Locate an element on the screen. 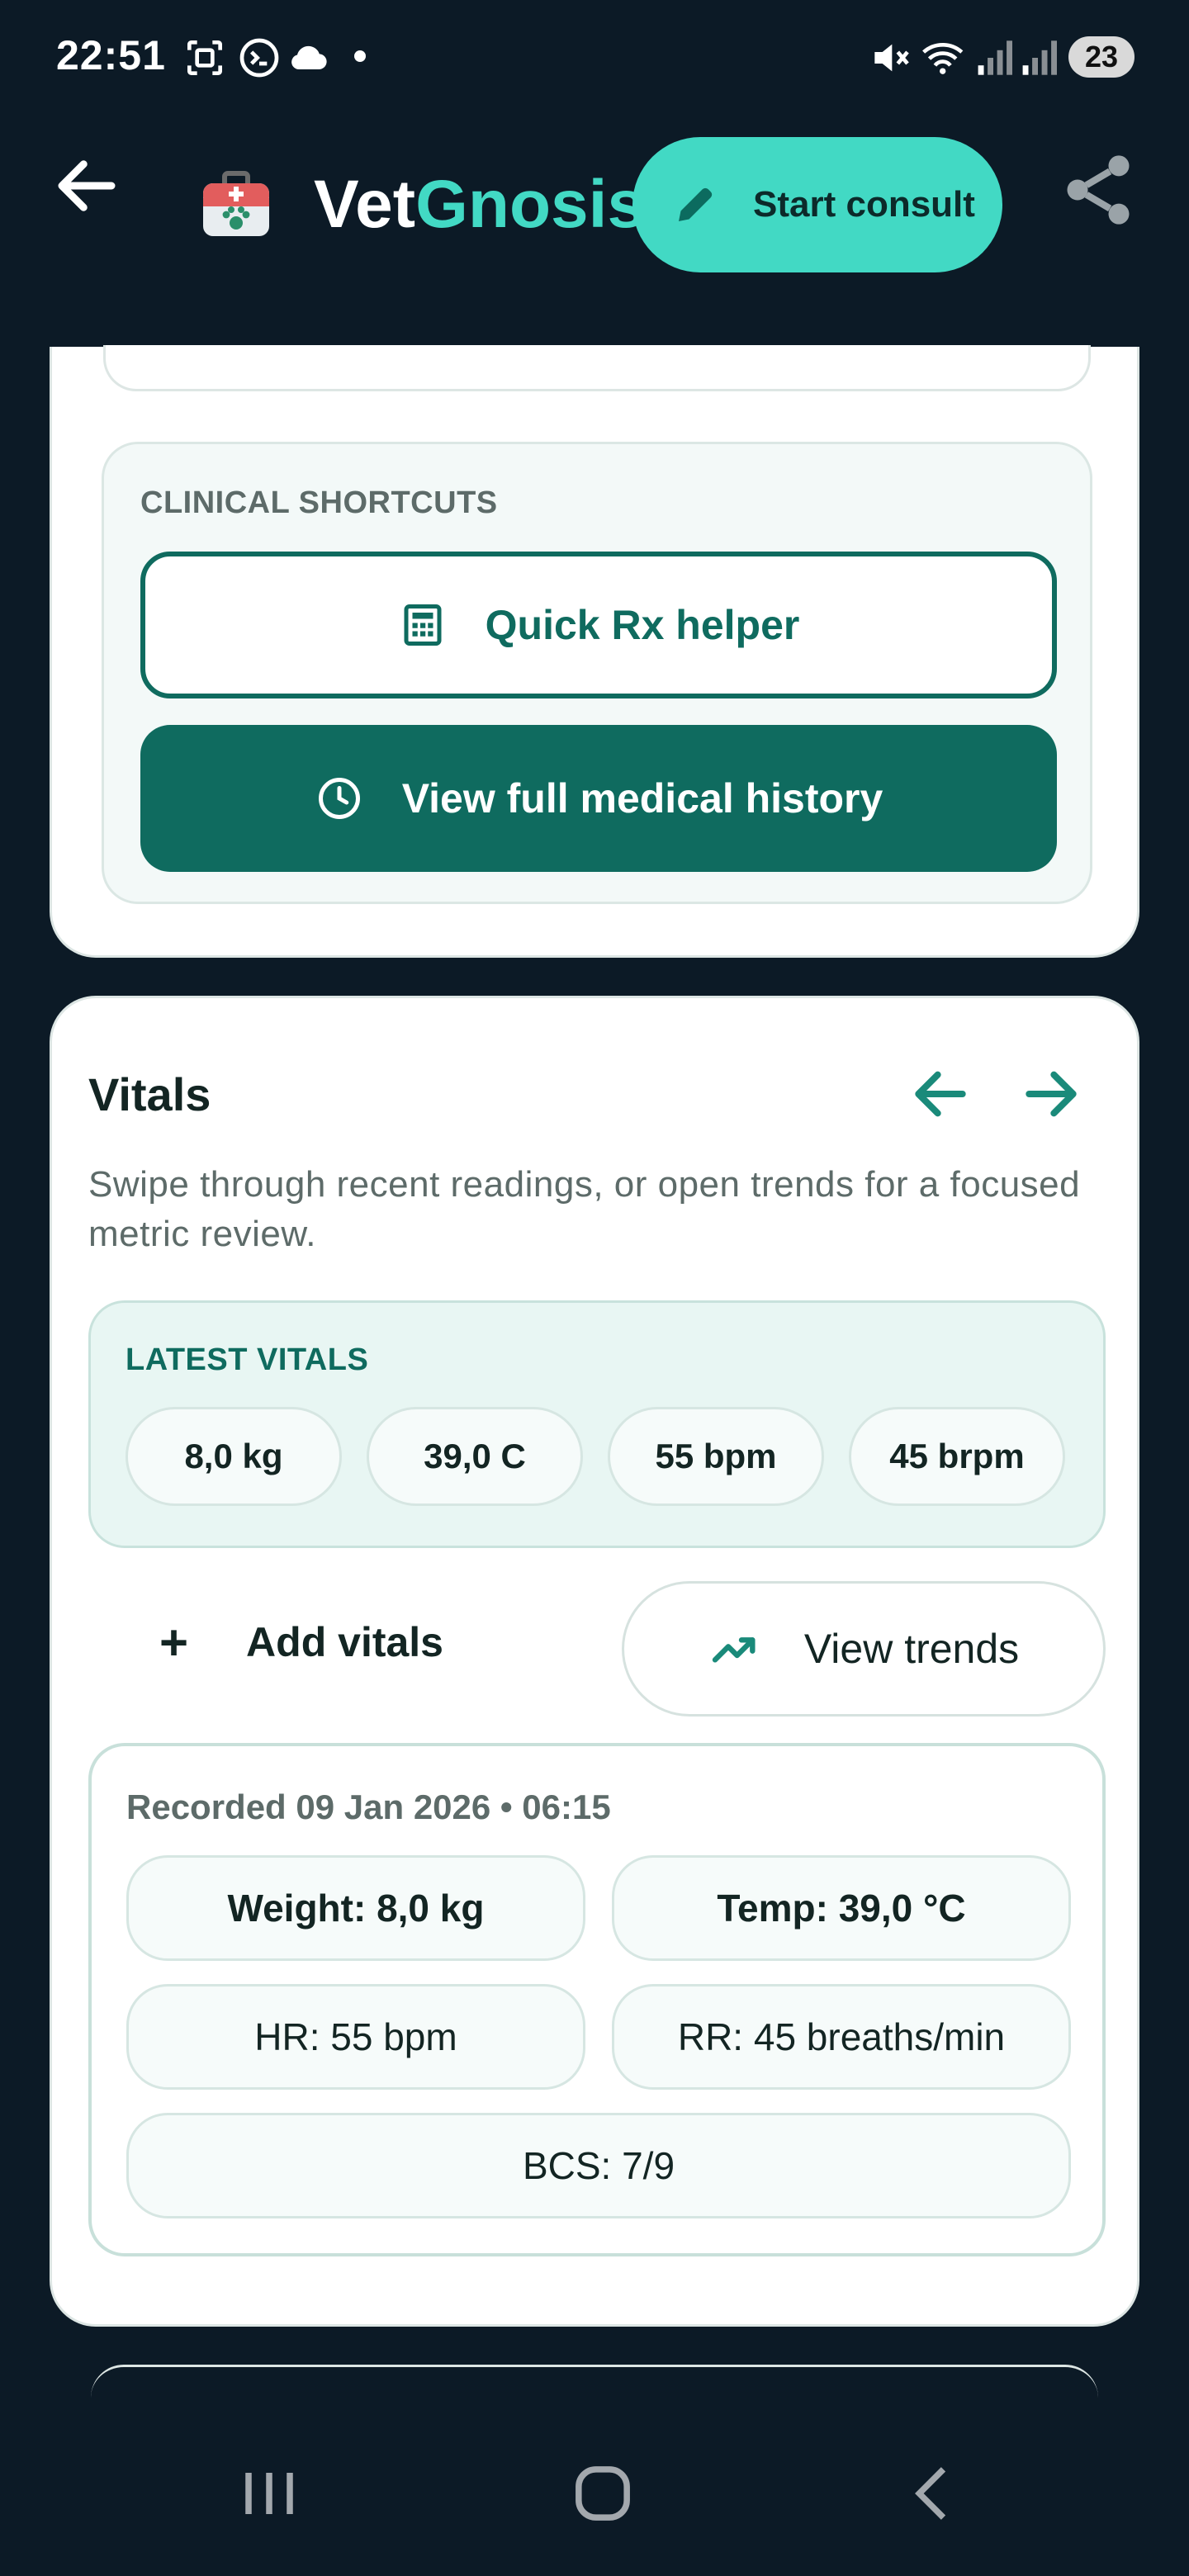  terminal-icon is located at coordinates (259, 58).